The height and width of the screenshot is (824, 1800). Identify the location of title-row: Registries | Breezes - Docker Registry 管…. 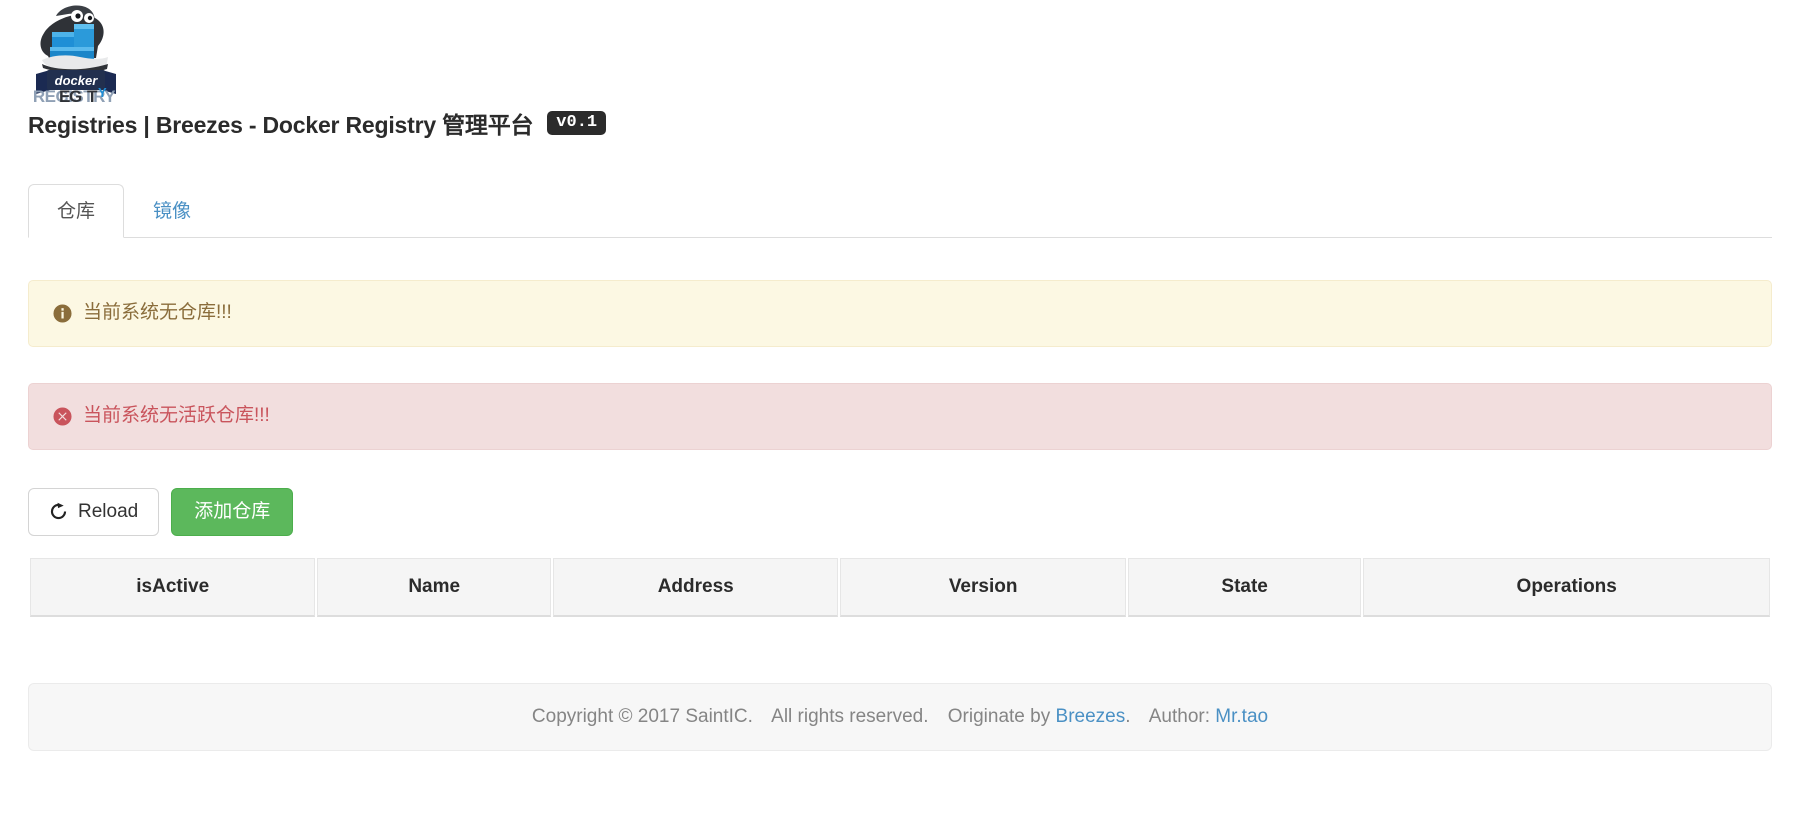
(900, 123).